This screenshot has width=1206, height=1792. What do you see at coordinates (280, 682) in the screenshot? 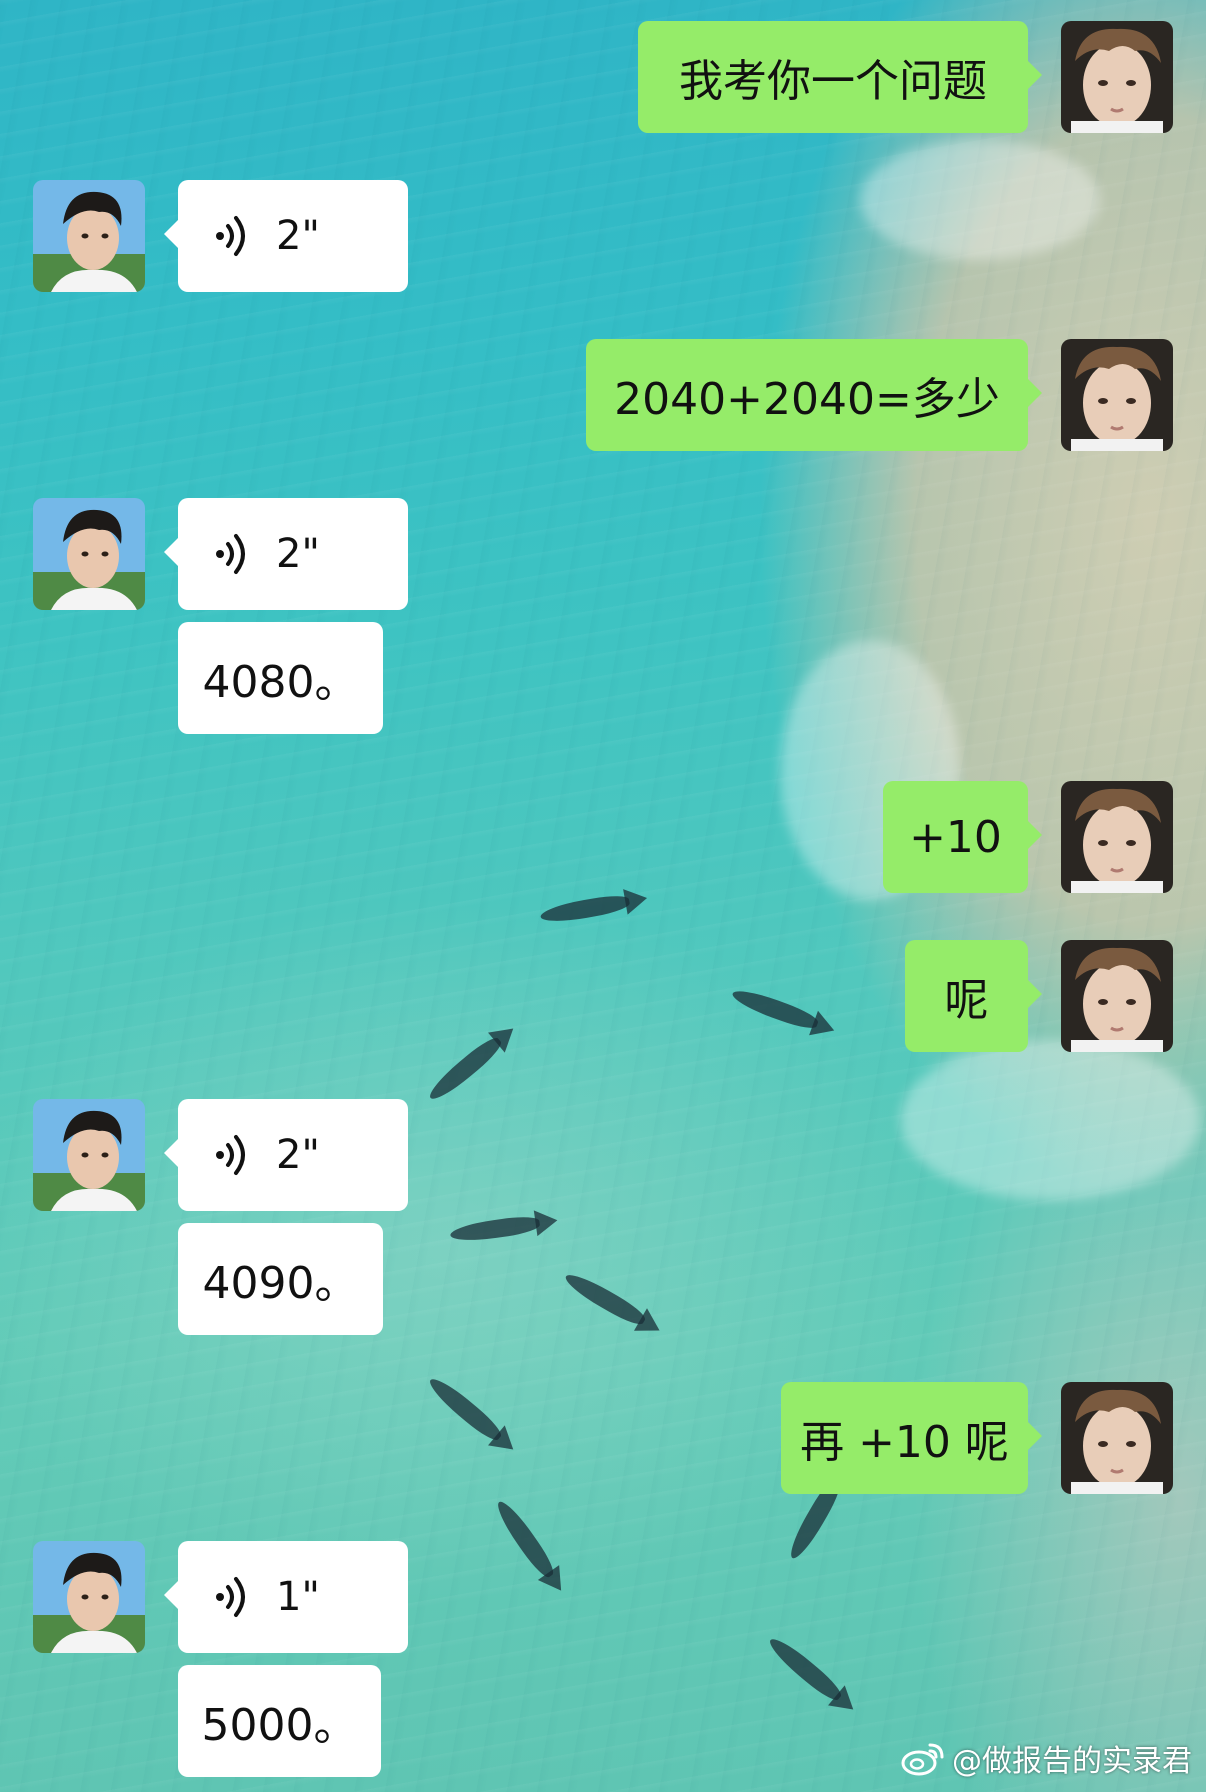
I see `message-text: 4080。` at bounding box center [280, 682].